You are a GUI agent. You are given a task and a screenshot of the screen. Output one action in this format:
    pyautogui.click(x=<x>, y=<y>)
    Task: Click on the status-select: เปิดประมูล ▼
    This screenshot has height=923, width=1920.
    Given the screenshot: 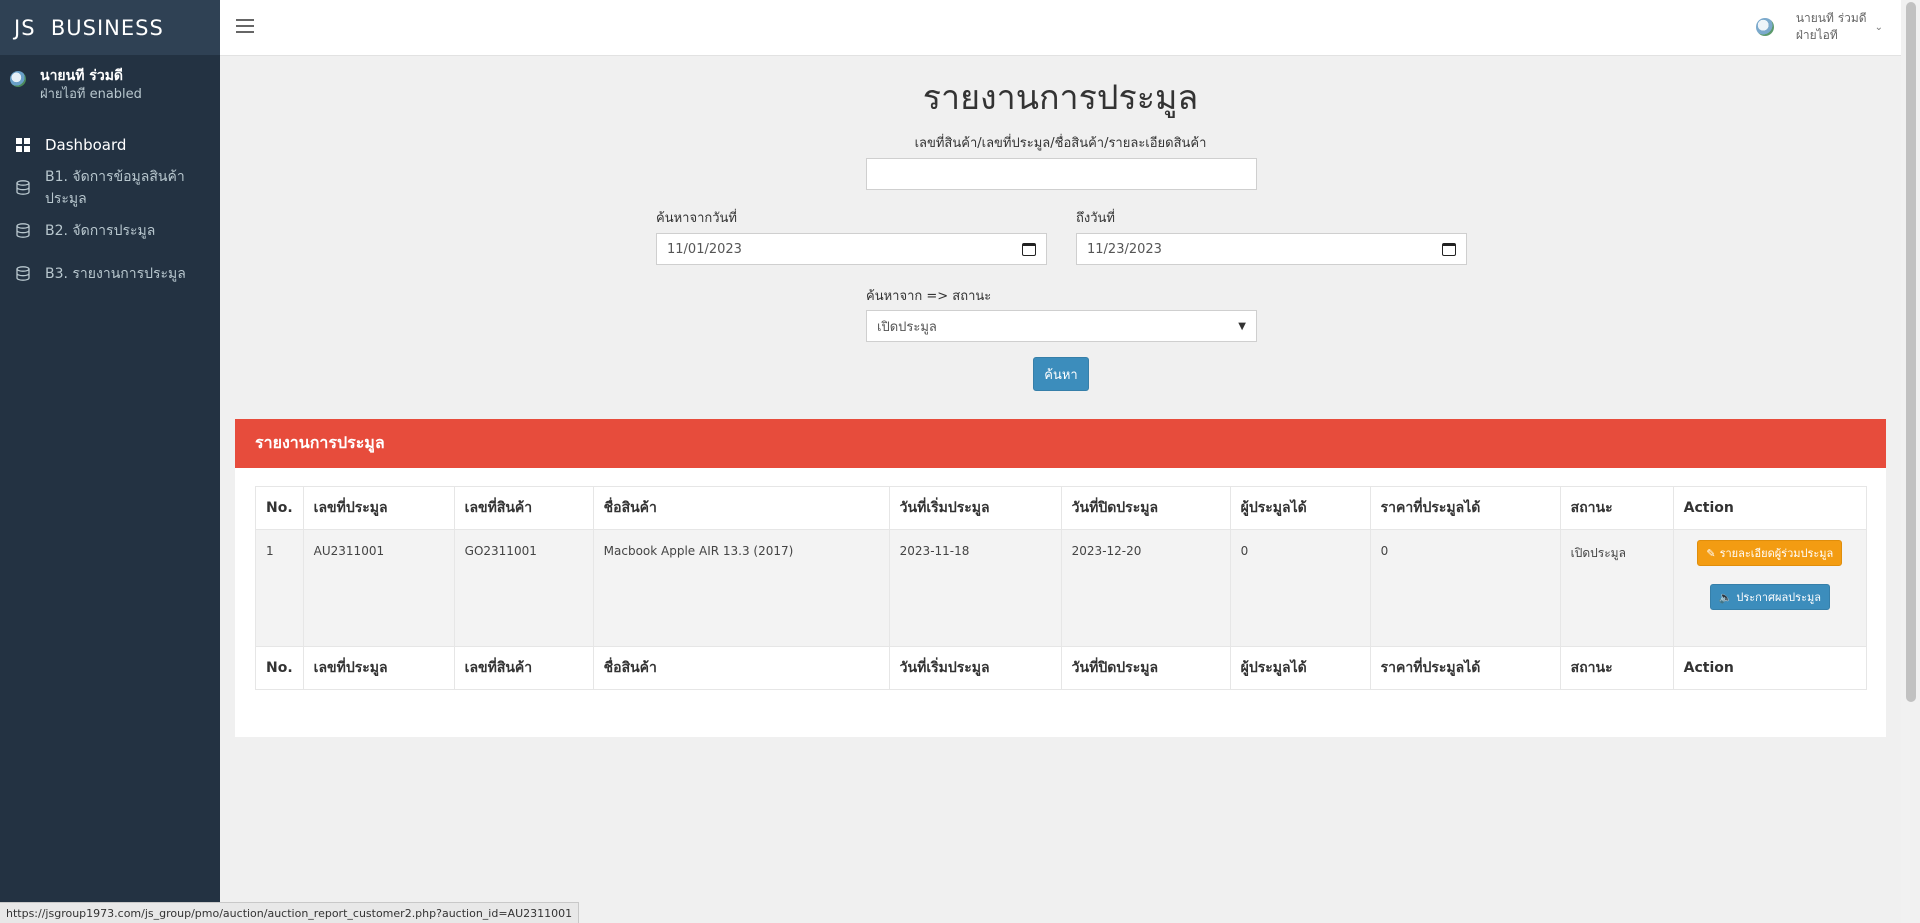 What is the action you would take?
    pyautogui.click(x=1061, y=326)
    